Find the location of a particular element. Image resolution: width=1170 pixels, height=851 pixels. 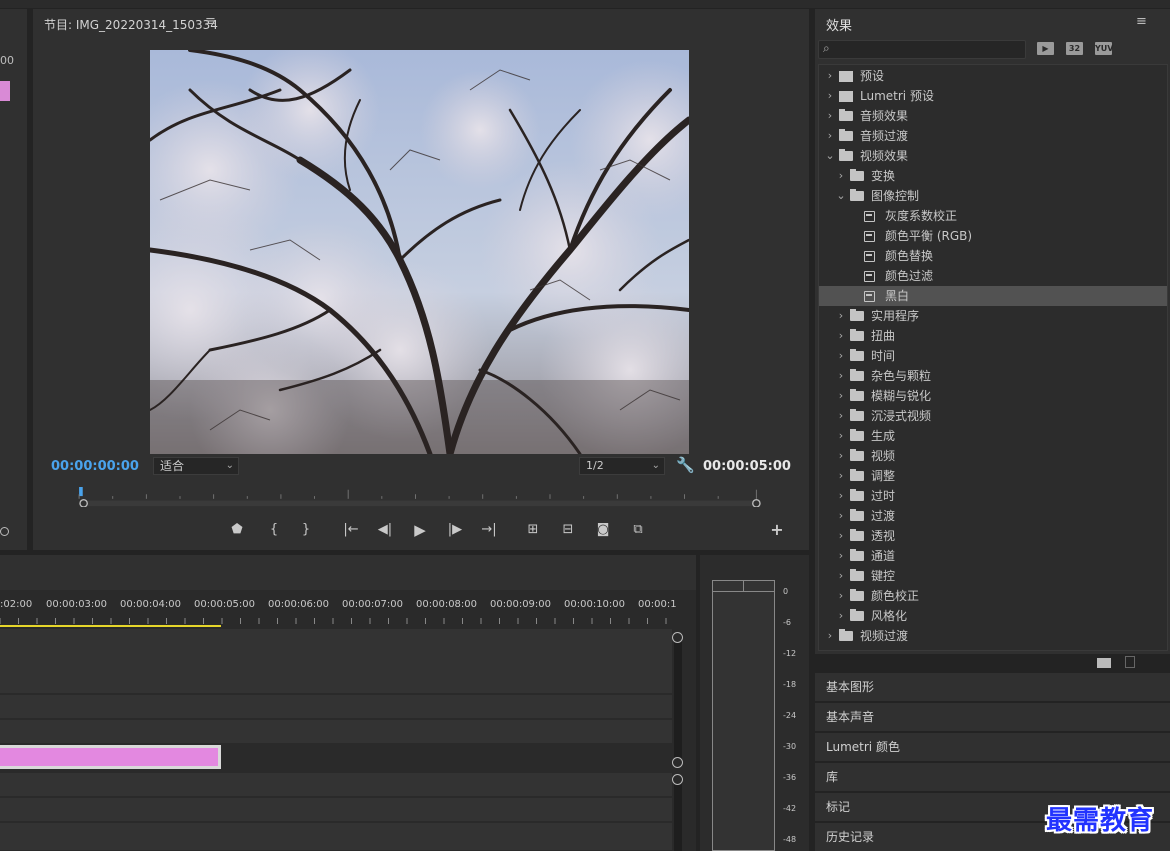

step-back-icon: ◀| is located at coordinates (385, 530).